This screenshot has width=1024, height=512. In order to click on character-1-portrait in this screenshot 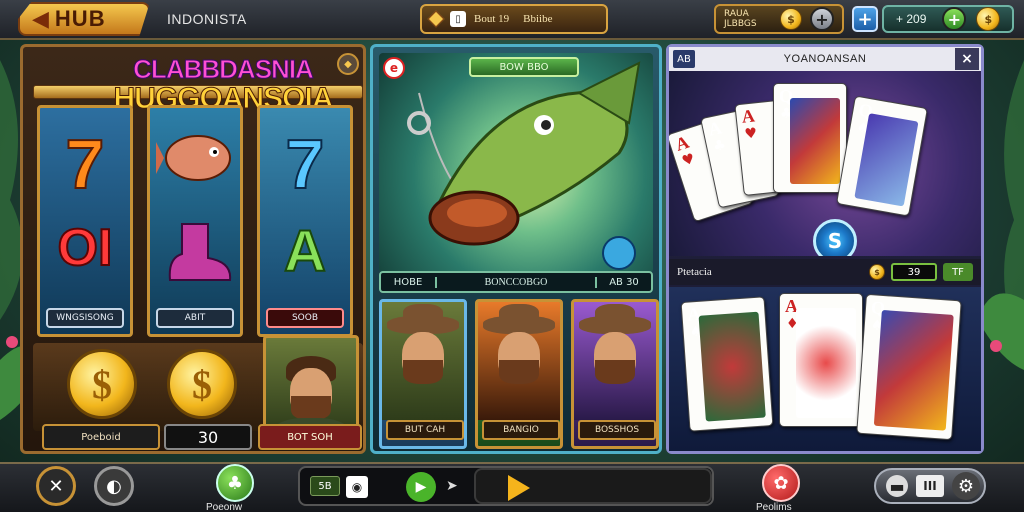, I will do `click(423, 361)`.